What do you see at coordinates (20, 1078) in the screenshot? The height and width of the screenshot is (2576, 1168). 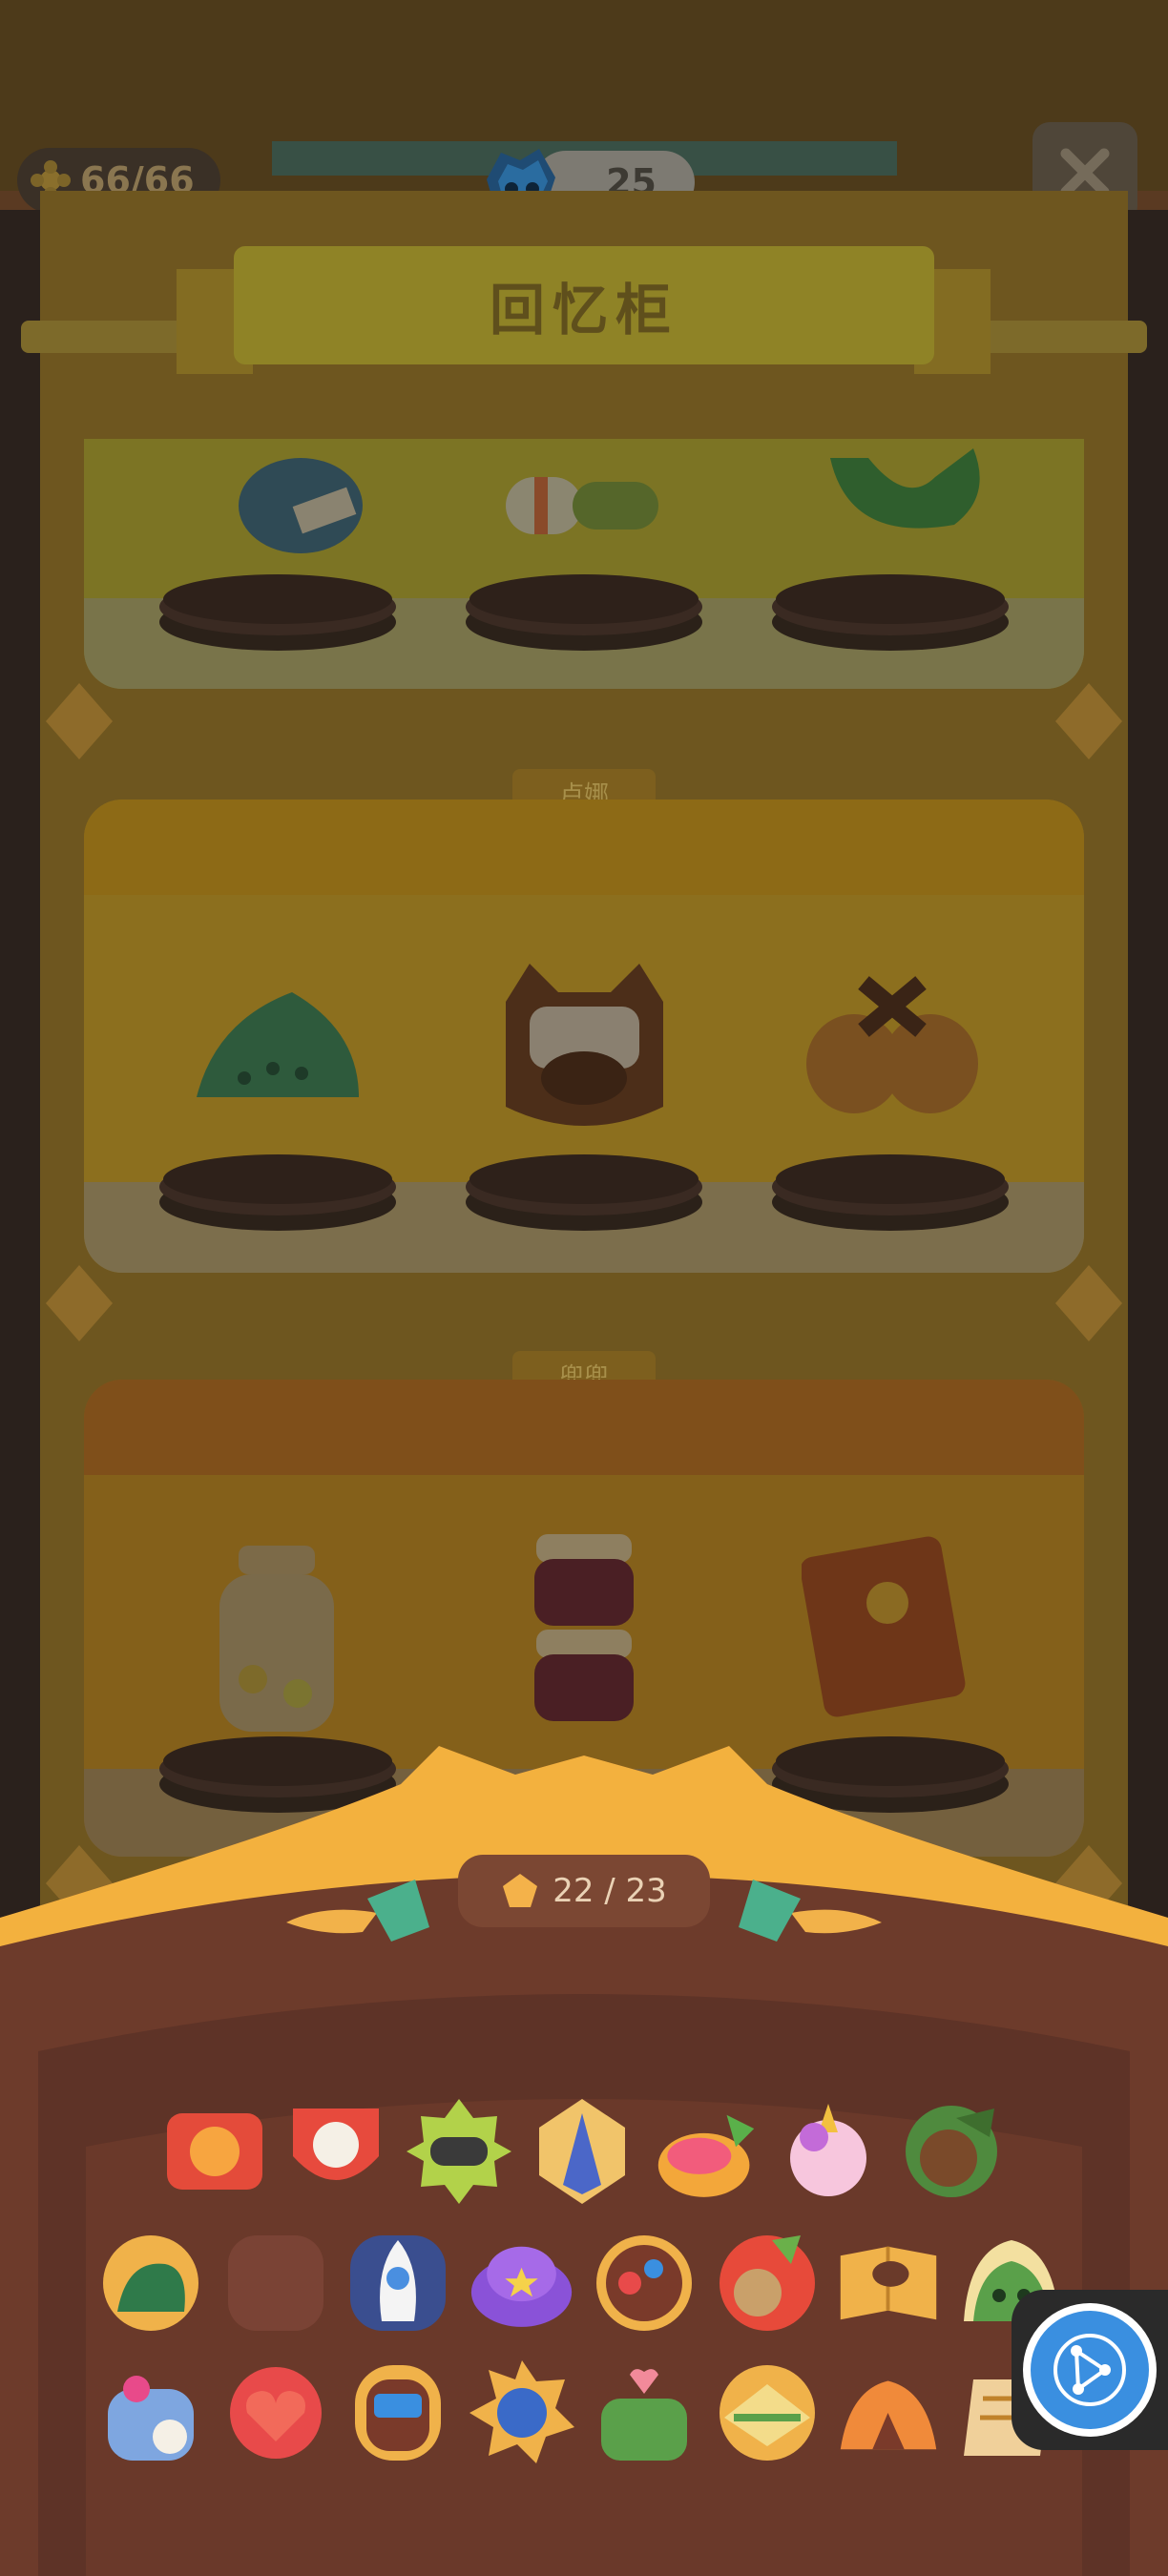 I see `cabinet-frame-left` at bounding box center [20, 1078].